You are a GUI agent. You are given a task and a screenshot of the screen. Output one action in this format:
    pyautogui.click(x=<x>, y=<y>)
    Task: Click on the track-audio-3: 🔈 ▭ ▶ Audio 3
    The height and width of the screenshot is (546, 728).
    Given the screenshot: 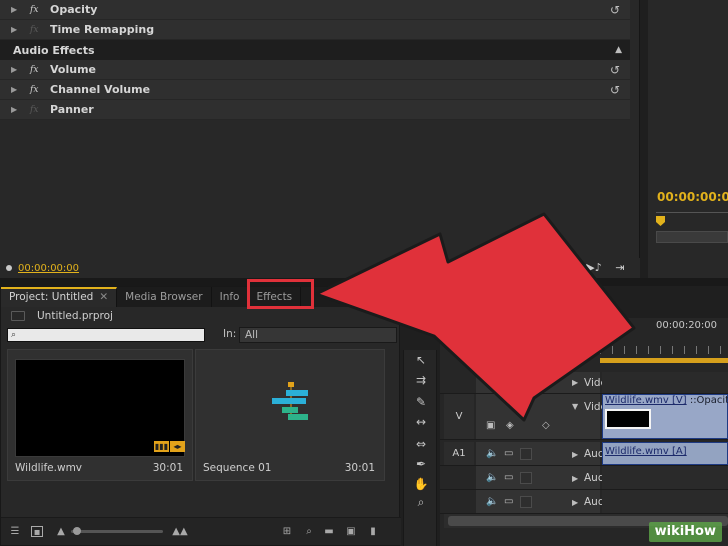 What is the action you would take?
    pyautogui.click(x=584, y=502)
    